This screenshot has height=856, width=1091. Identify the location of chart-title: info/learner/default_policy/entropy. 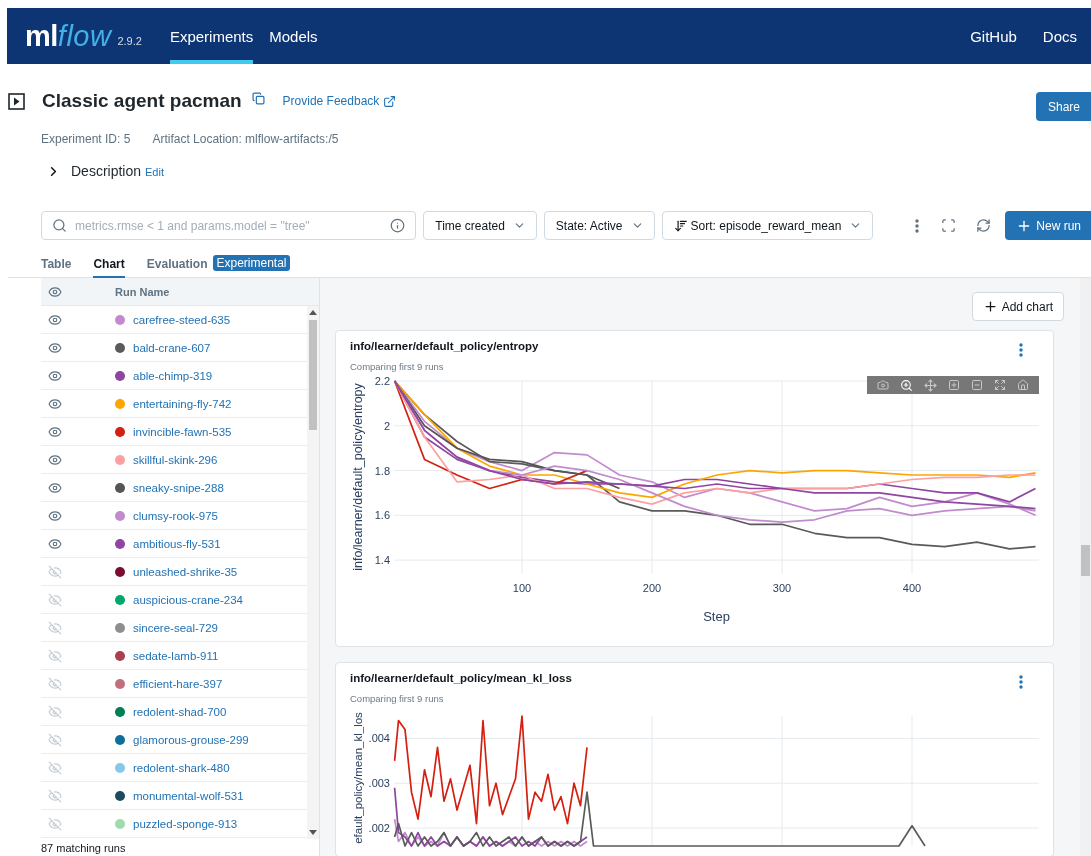
(444, 346).